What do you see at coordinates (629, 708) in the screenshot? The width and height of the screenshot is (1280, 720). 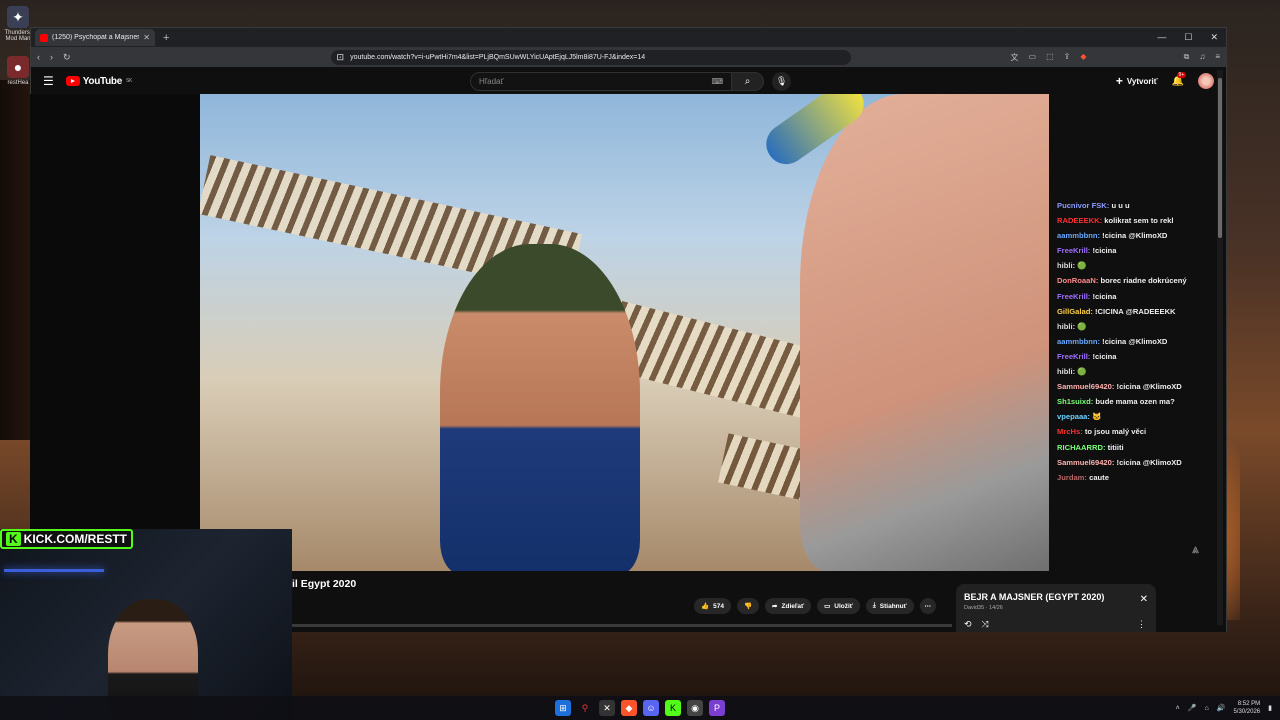 I see `brave-icon: ◆` at bounding box center [629, 708].